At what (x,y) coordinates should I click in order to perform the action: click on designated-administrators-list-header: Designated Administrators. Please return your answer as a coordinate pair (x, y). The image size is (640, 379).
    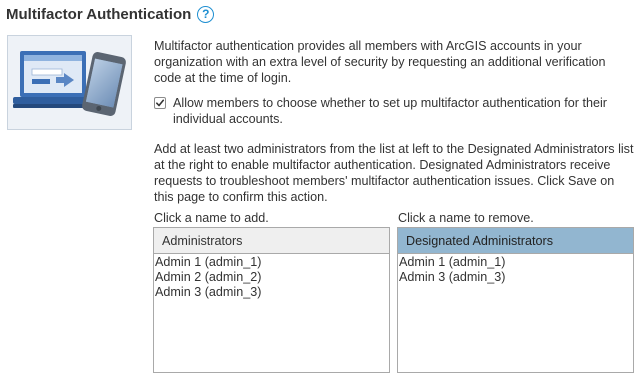
    Looking at the image, I should click on (515, 241).